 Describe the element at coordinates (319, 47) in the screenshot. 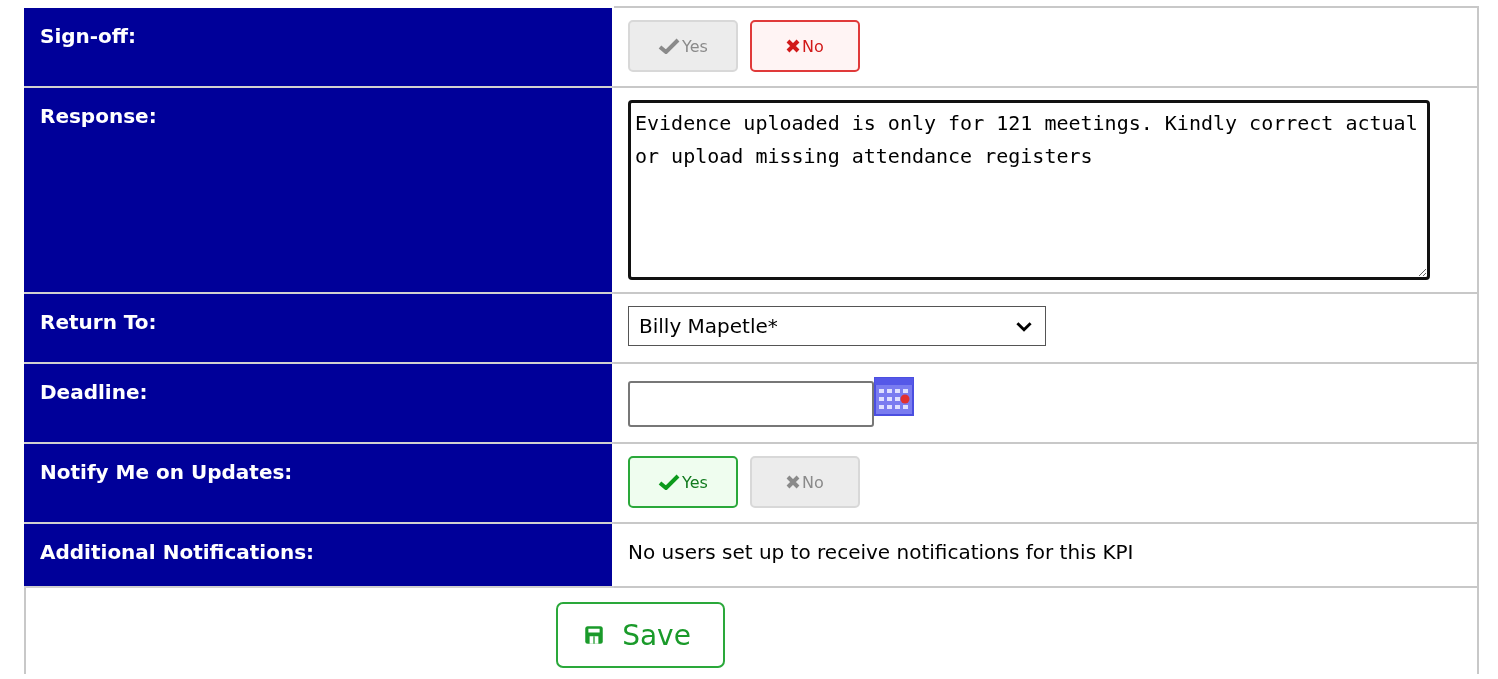

I see `field-label: Sign-off:` at that location.